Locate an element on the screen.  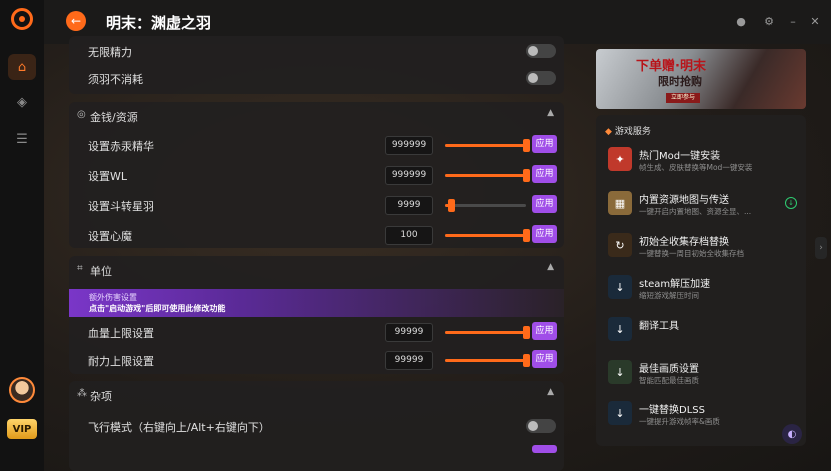
row-label: 耐力上限设置 is located at coordinates (121, 361).